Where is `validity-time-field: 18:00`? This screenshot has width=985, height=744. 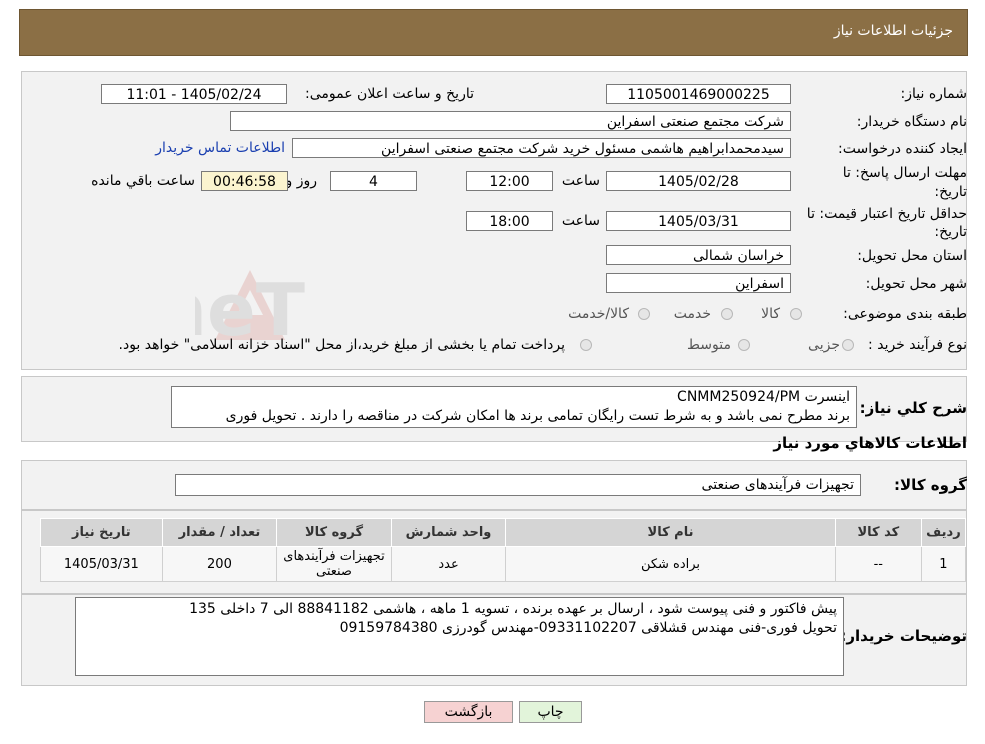
validity-time-field: 18:00 is located at coordinates (509, 221).